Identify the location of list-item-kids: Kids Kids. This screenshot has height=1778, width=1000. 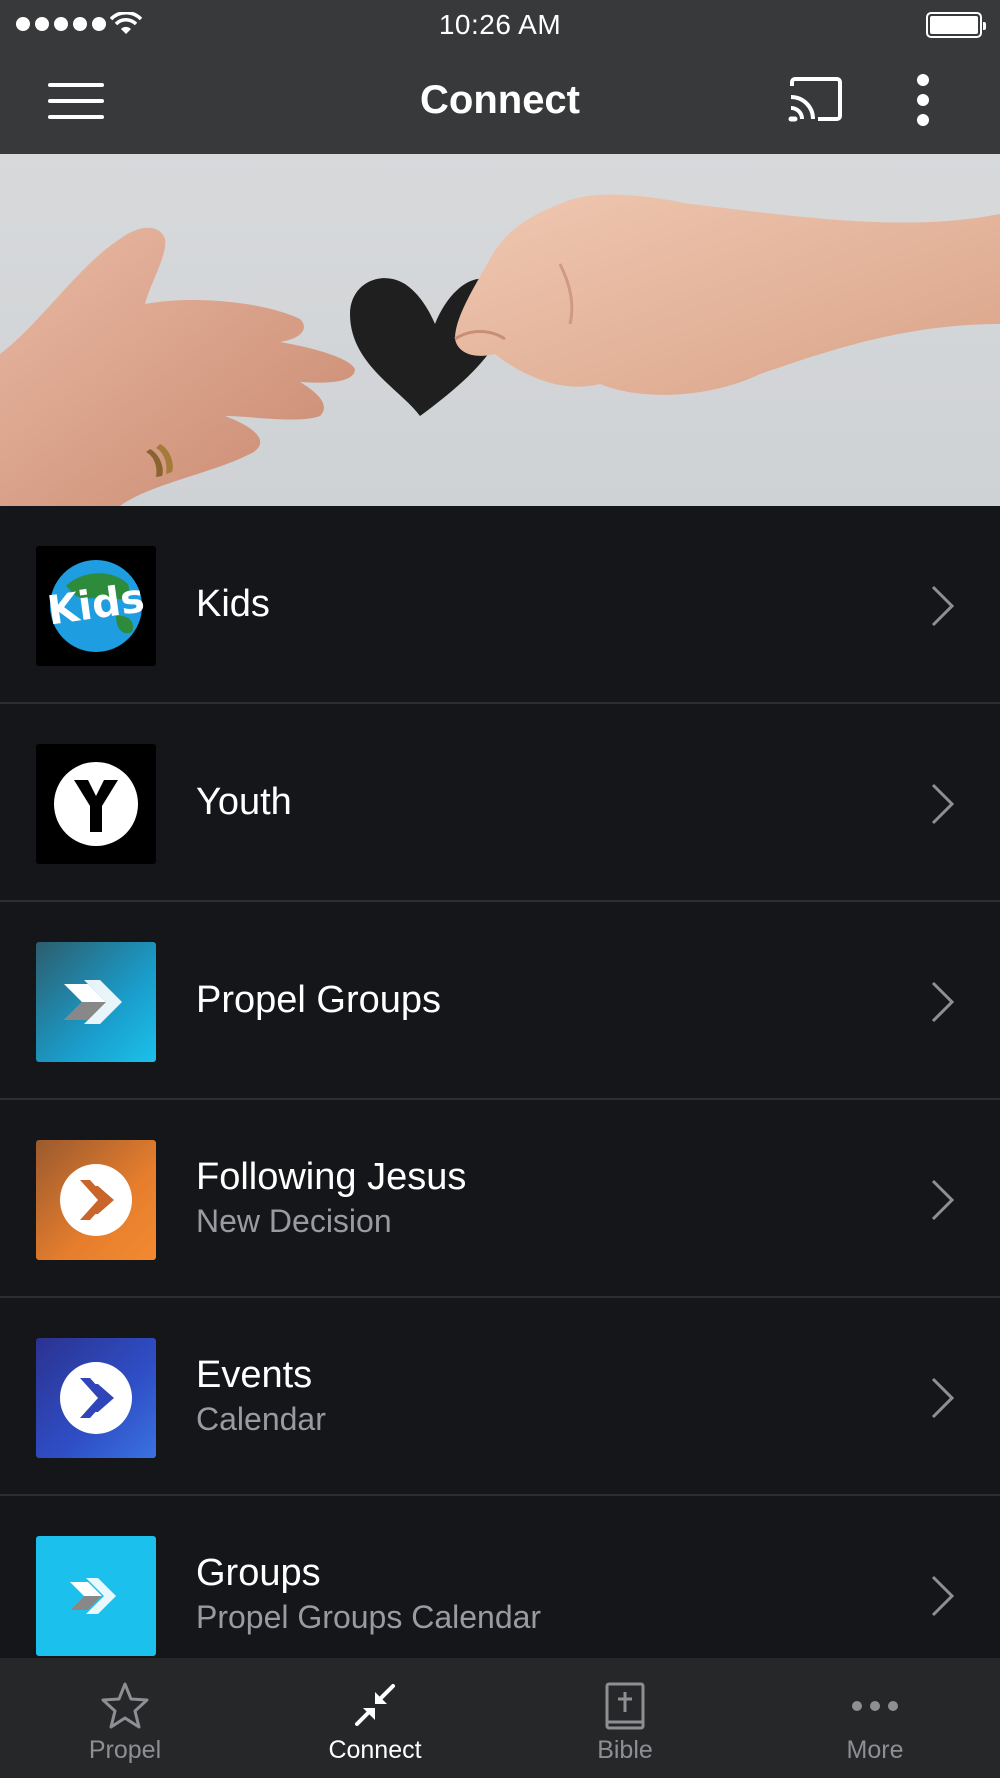
(500, 605).